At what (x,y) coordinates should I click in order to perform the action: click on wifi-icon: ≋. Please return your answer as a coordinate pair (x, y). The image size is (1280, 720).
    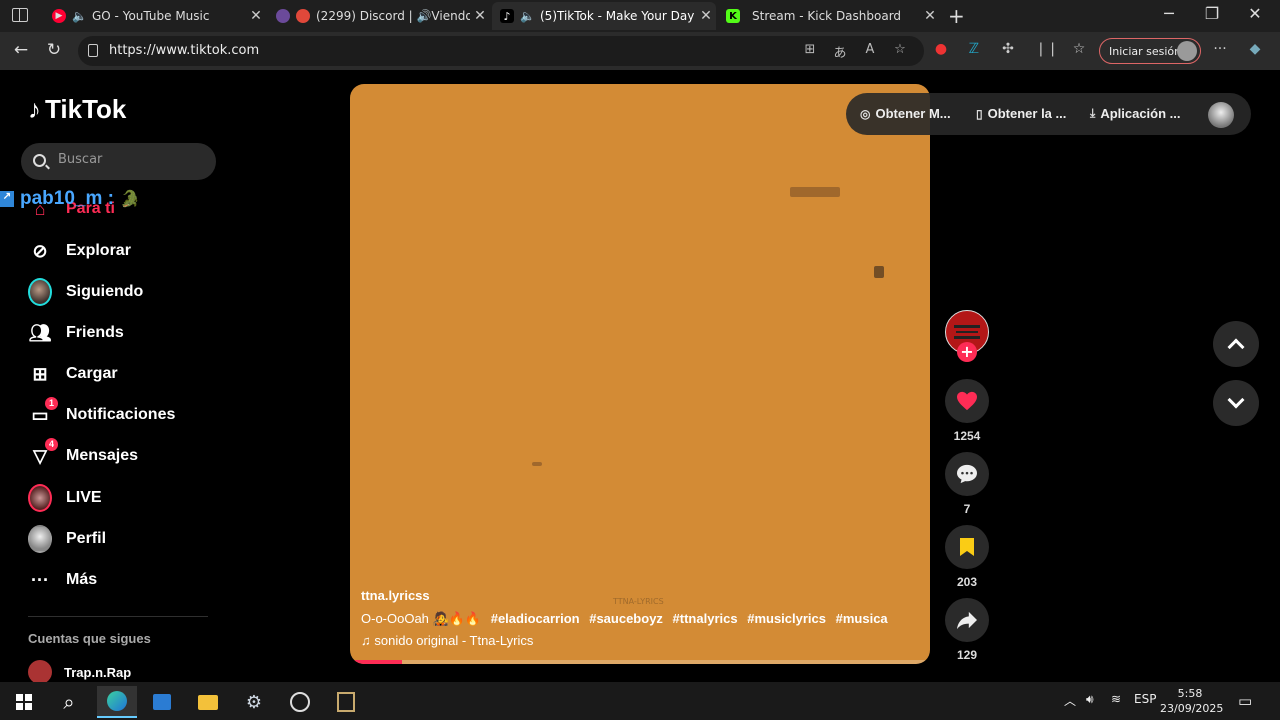
    Looking at the image, I should click on (1116, 699).